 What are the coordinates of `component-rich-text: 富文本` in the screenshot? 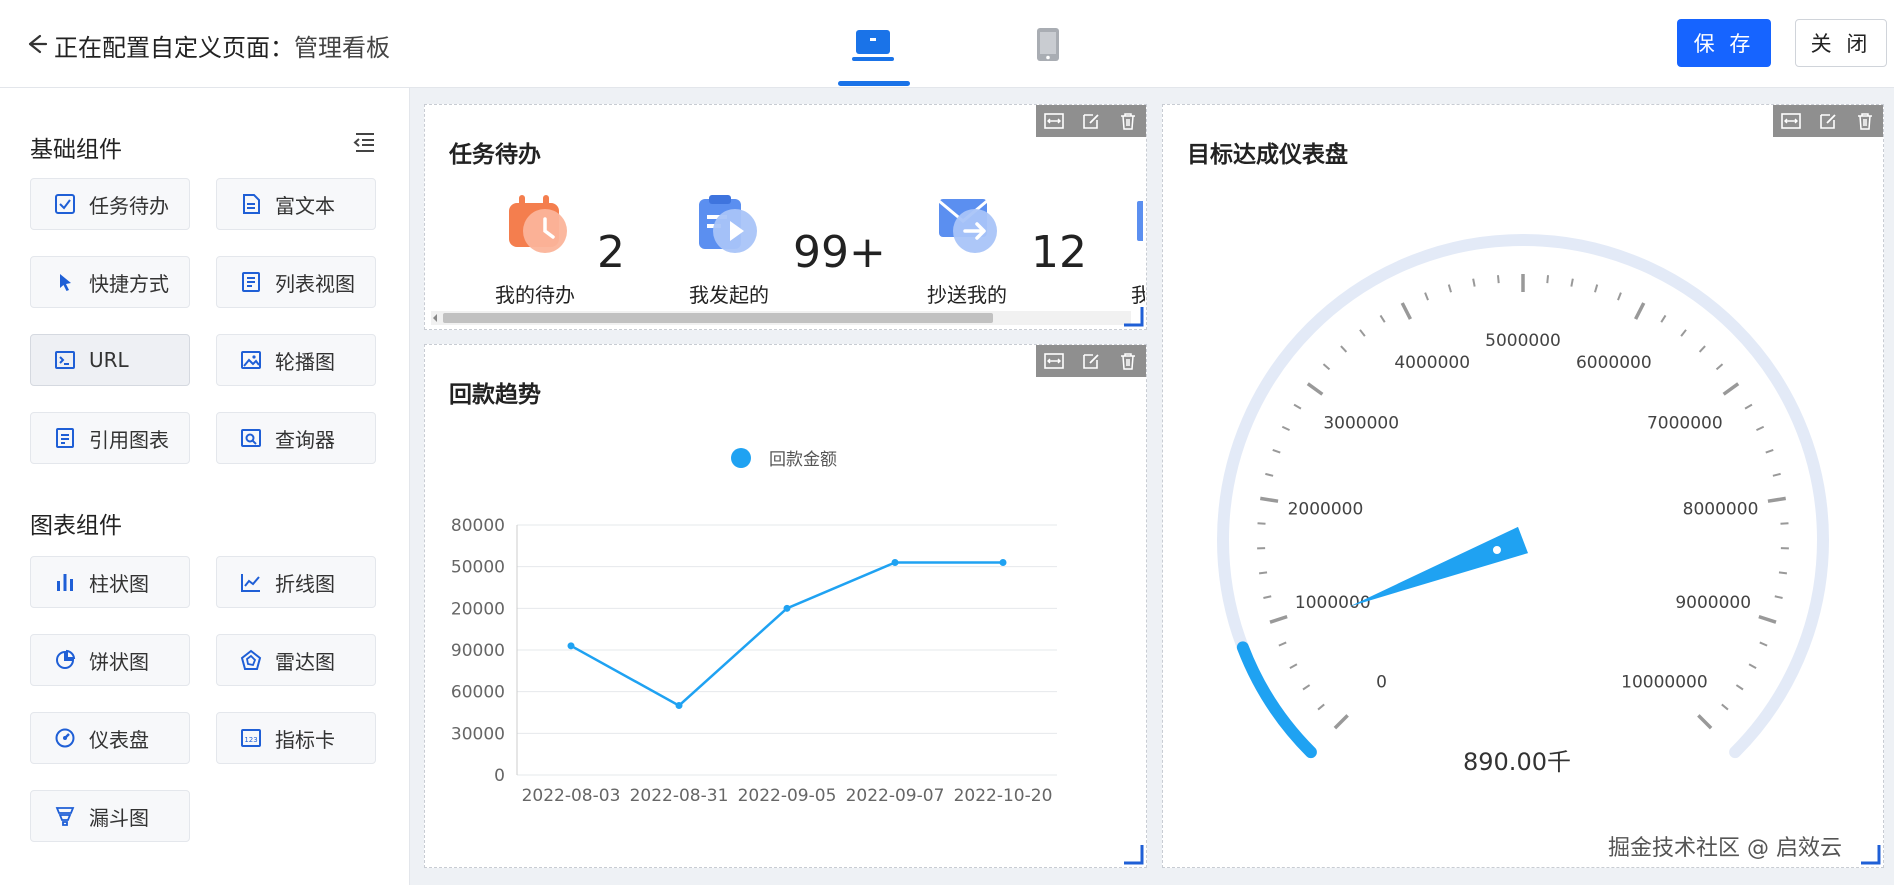 It's located at (296, 204).